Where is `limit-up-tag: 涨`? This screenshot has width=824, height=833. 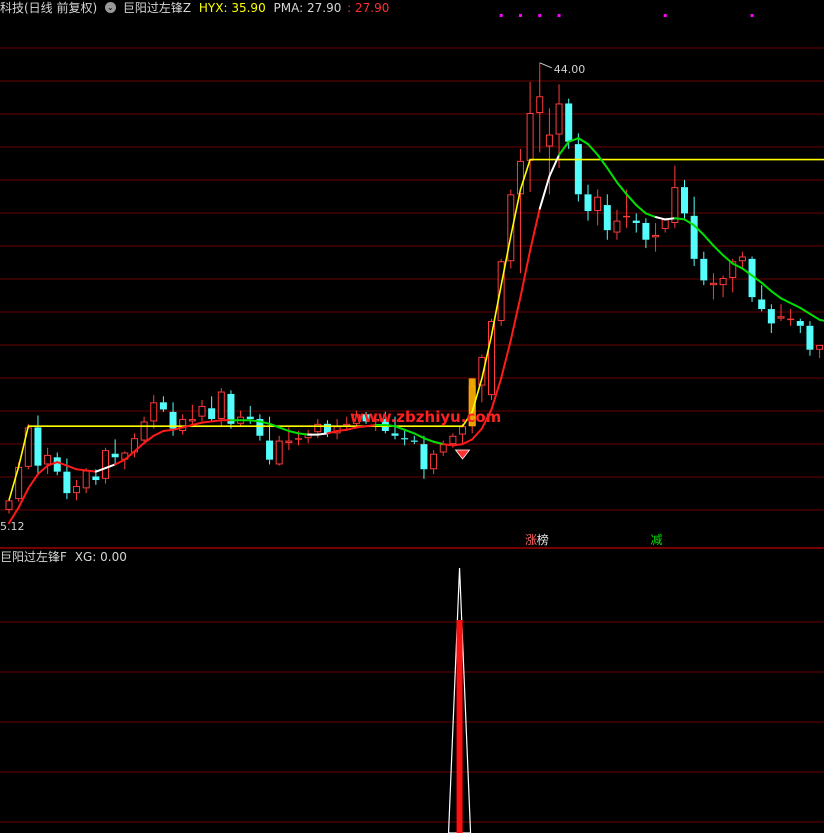 limit-up-tag: 涨 is located at coordinates (531, 539).